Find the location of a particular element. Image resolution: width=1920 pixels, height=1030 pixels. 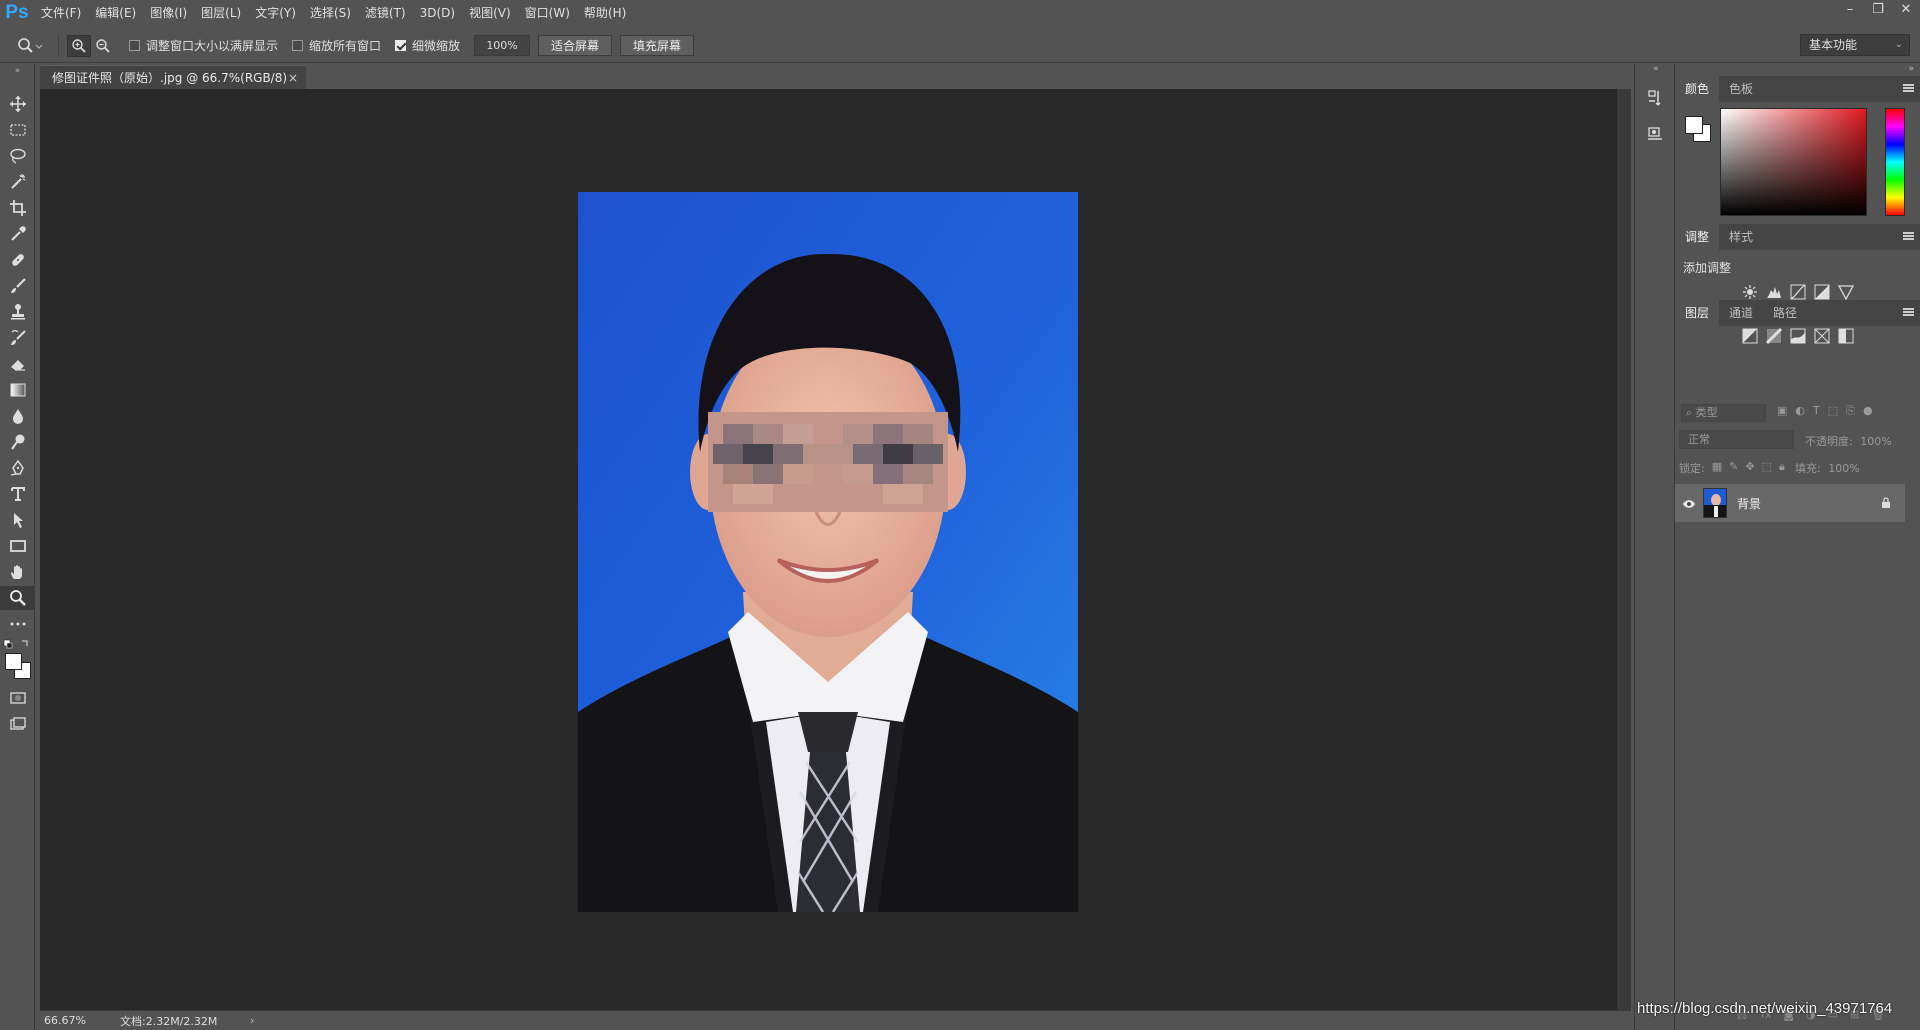

menu-layer: 图层(L) is located at coordinates (221, 13).